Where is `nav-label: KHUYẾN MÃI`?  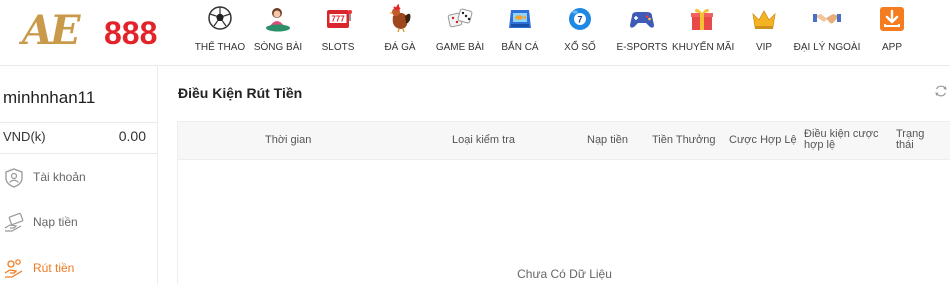 nav-label: KHUYẾN MÃI is located at coordinates (703, 47).